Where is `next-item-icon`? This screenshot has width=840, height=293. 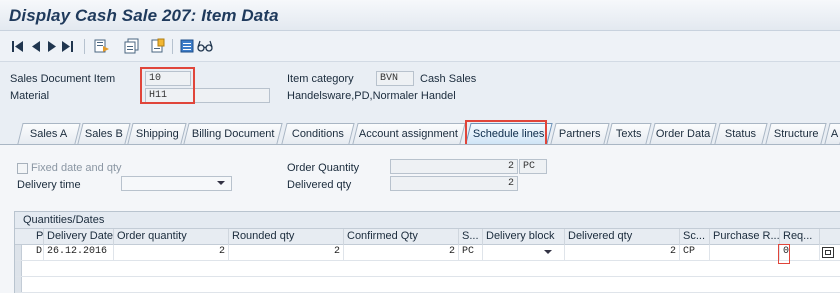 next-item-icon is located at coordinates (52, 46).